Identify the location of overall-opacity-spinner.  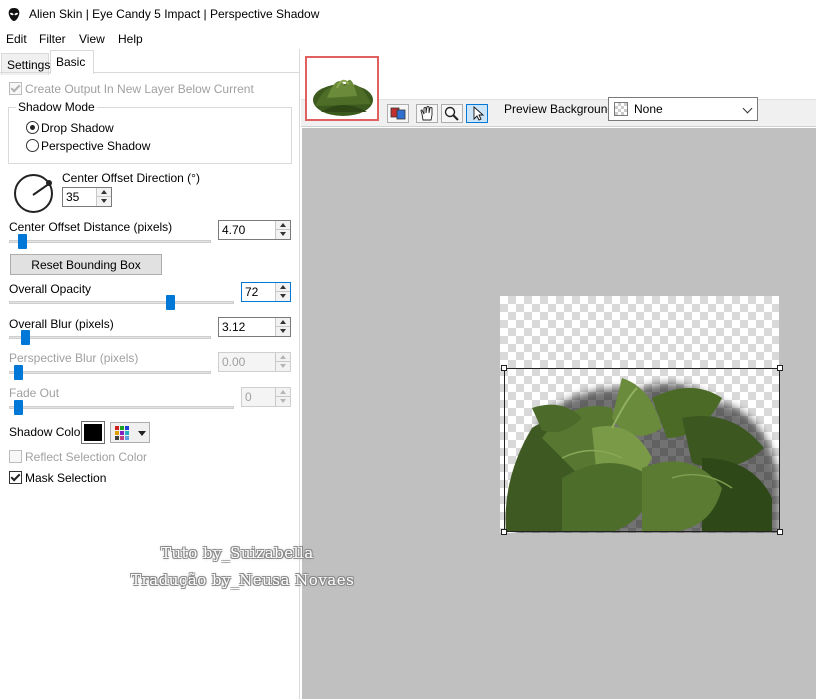
(266, 292).